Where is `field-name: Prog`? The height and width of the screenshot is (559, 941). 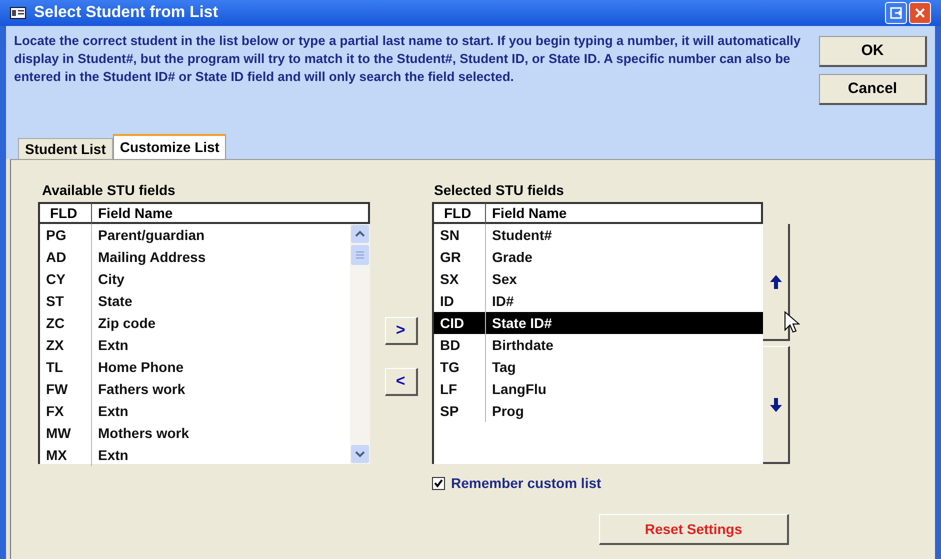 field-name: Prog is located at coordinates (507, 411).